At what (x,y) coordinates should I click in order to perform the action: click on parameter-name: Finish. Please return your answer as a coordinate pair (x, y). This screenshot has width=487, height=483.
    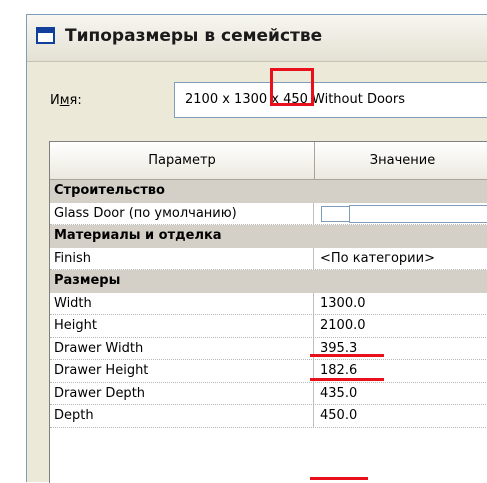
    Looking at the image, I should click on (182, 258).